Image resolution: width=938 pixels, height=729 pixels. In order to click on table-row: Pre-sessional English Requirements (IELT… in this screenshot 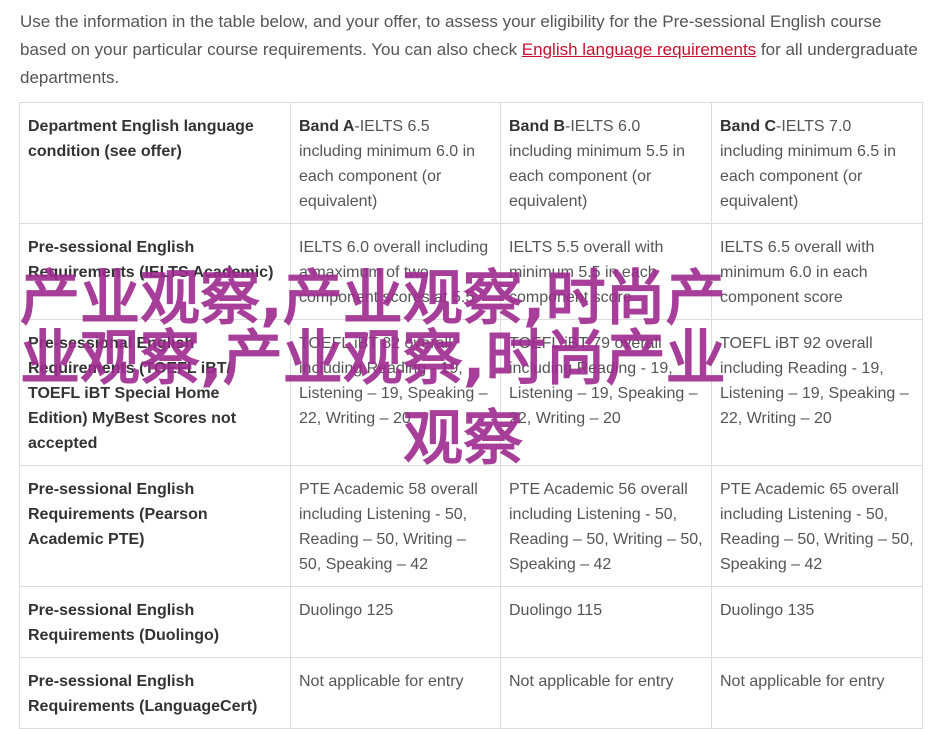, I will do `click(471, 271)`.